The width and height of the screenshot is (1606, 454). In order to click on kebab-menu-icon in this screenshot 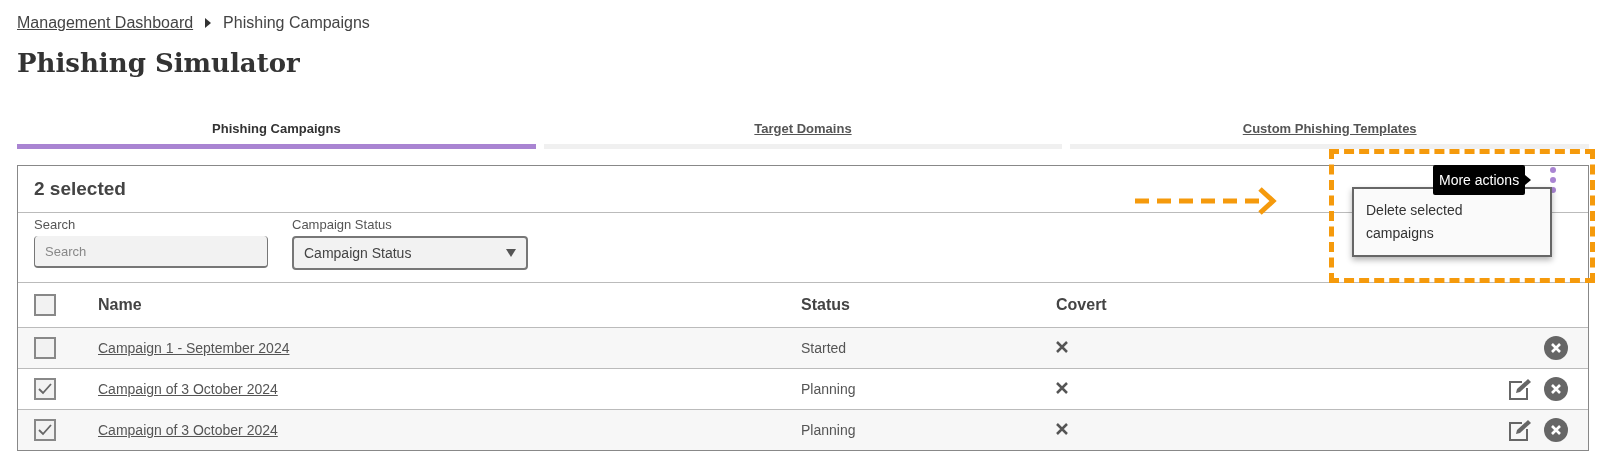, I will do `click(1553, 180)`.